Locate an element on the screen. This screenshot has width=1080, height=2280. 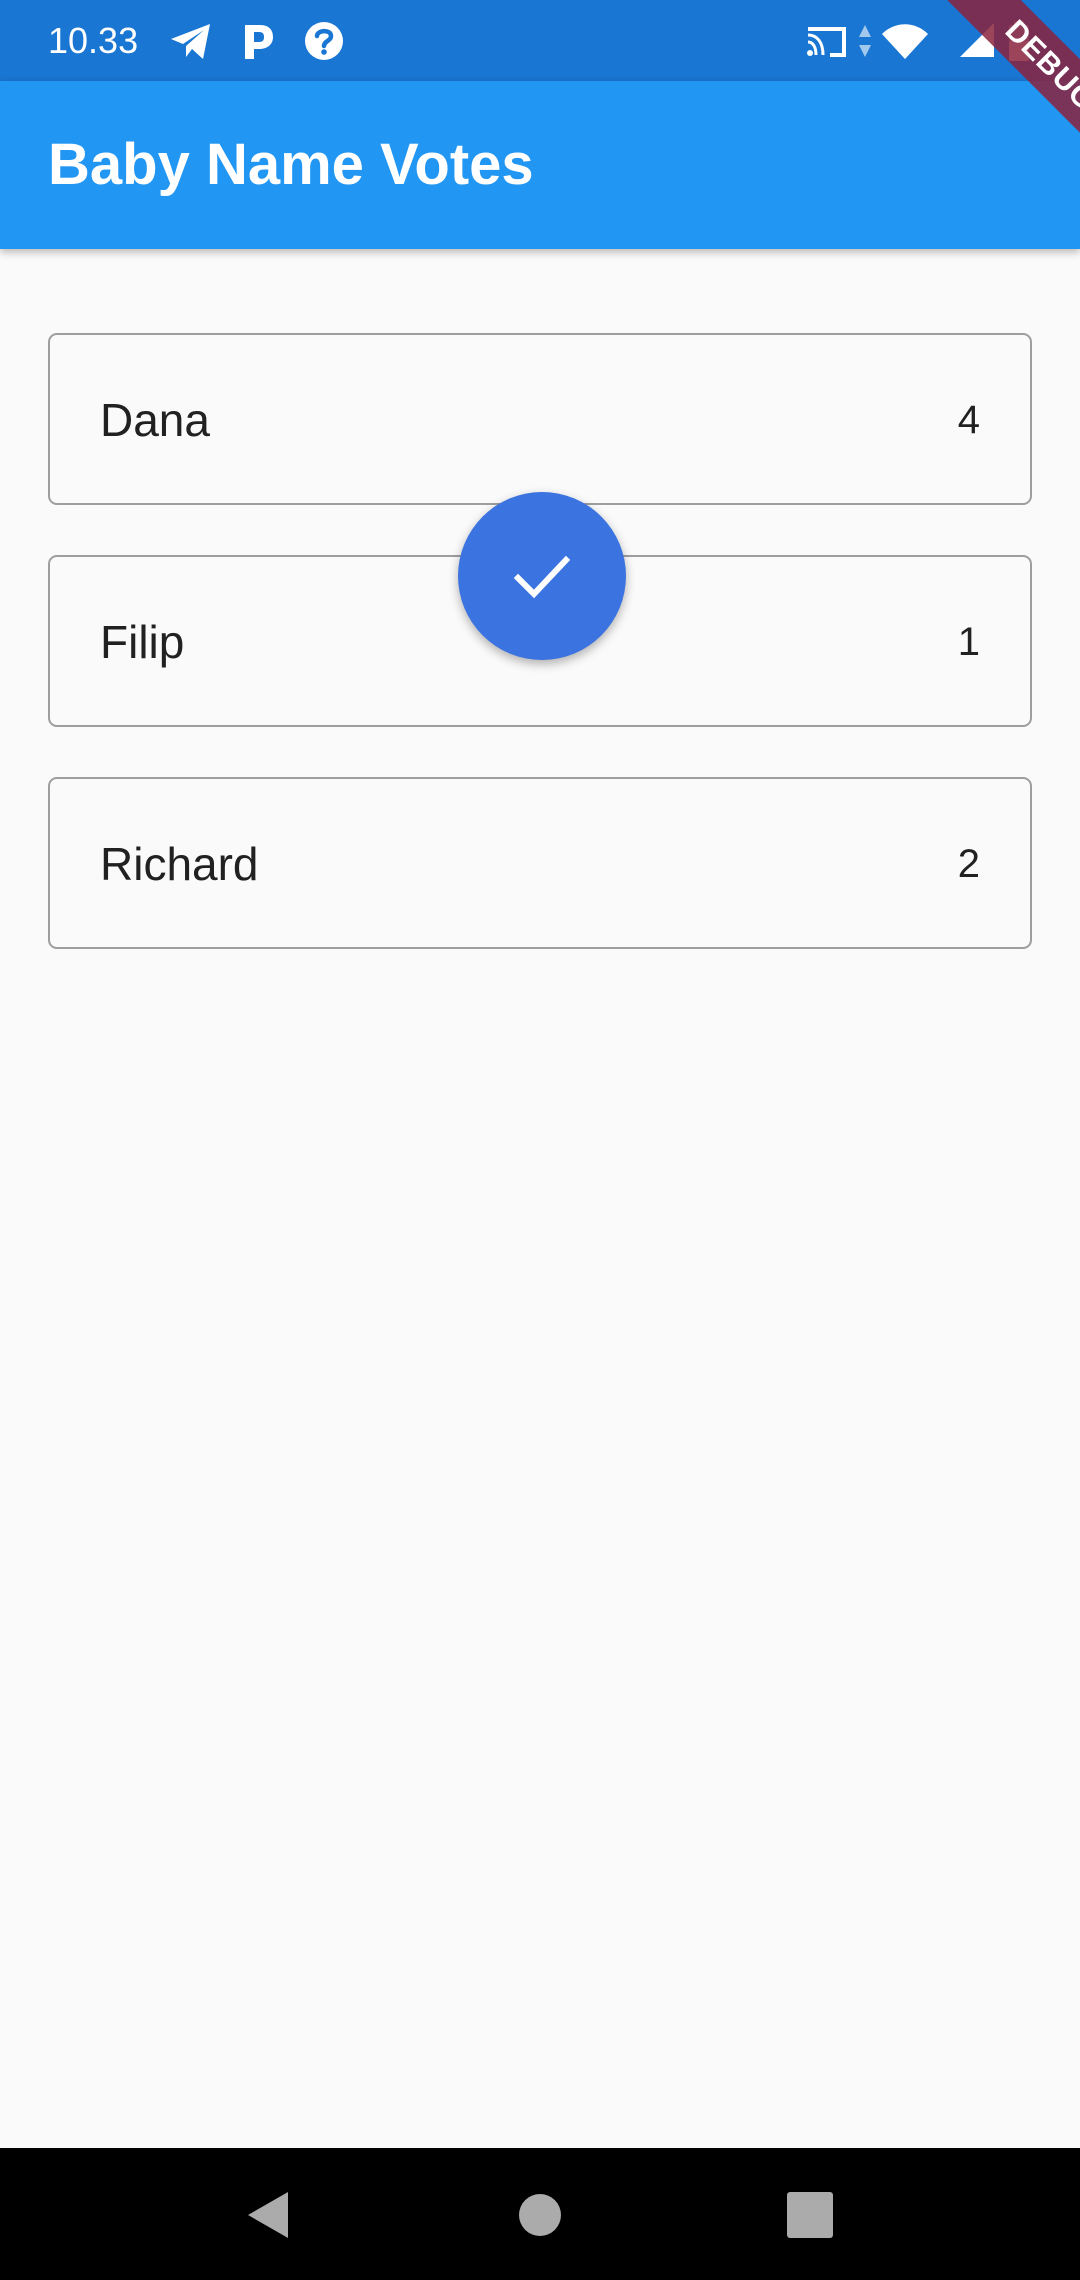
telegram-icon is located at coordinates (190, 41).